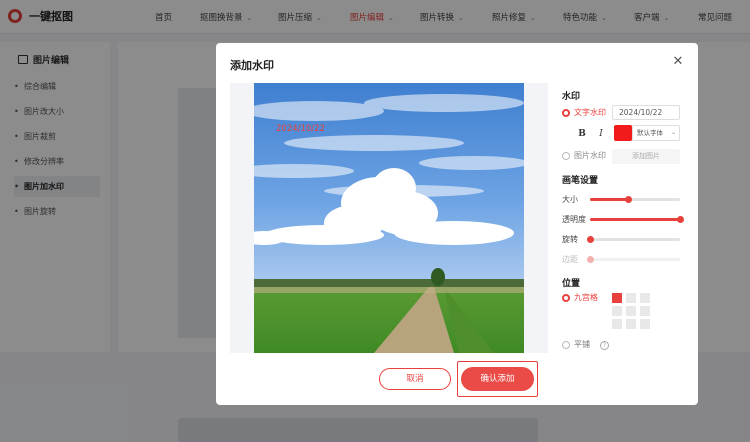 The height and width of the screenshot is (442, 750). Describe the element at coordinates (646, 156) in the screenshot. I see `add-image-button: 添加图片` at that location.